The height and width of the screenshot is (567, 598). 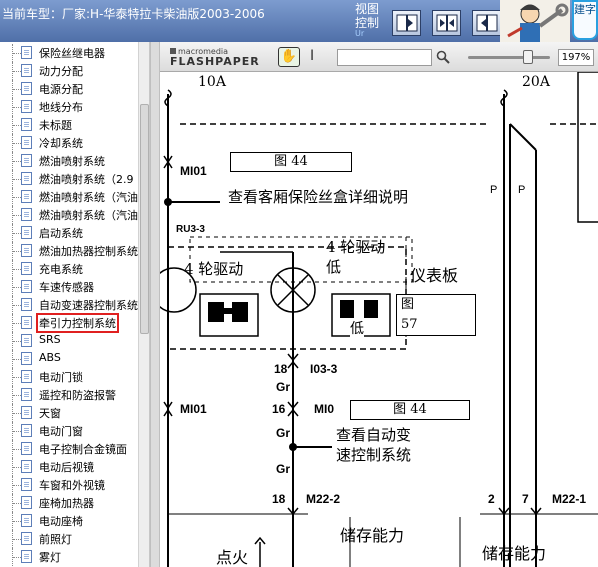 I want to click on tree-item: 电源分配, so click(x=69, y=89).